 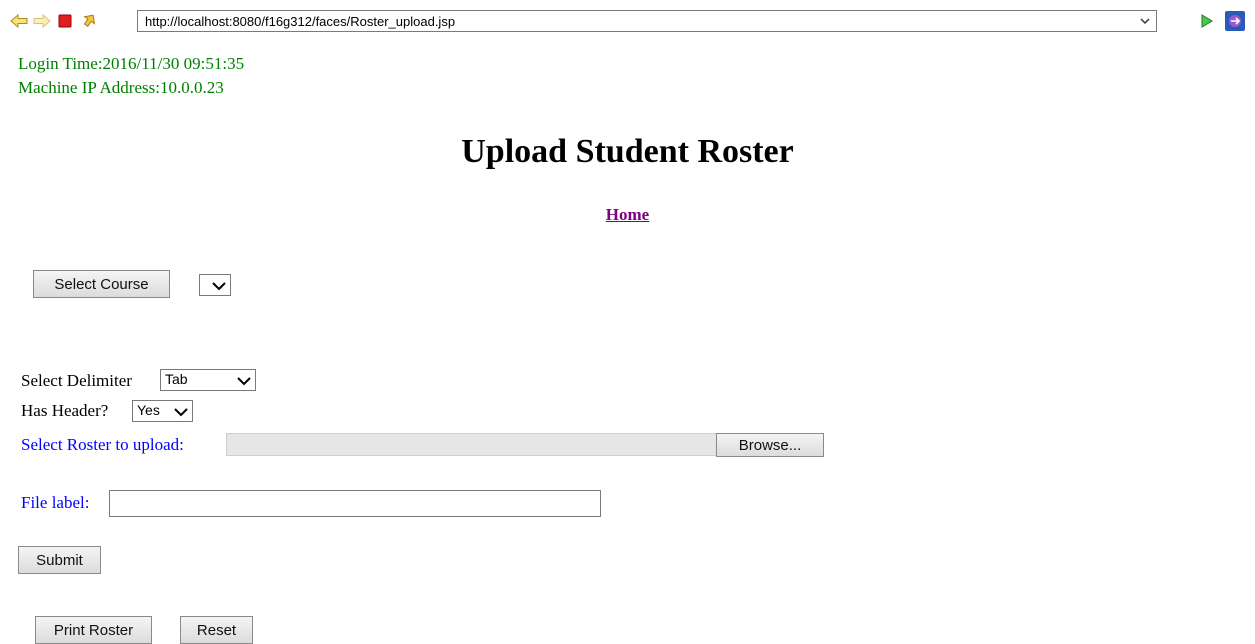 I want to click on delimiter-label: Select Delimiter, so click(x=76, y=380).